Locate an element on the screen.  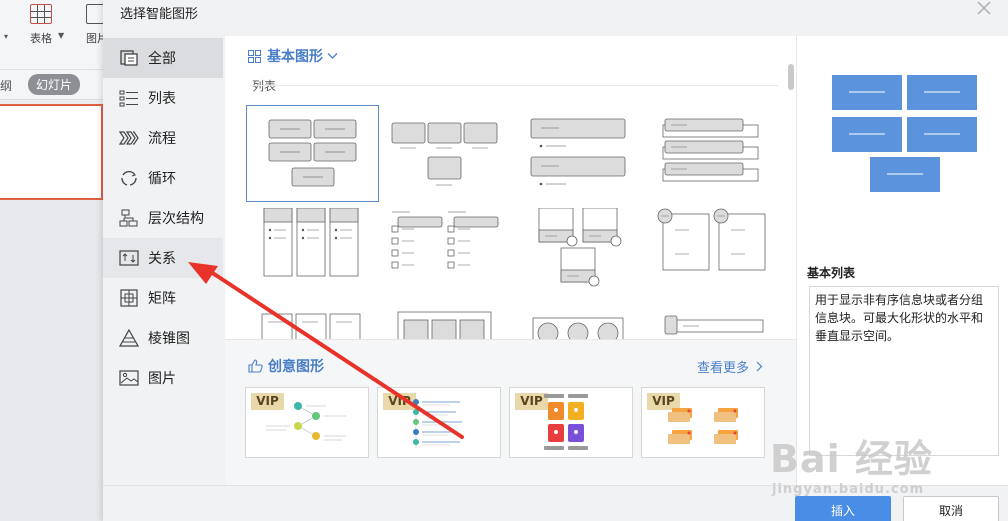
matrix-icon is located at coordinates (129, 298).